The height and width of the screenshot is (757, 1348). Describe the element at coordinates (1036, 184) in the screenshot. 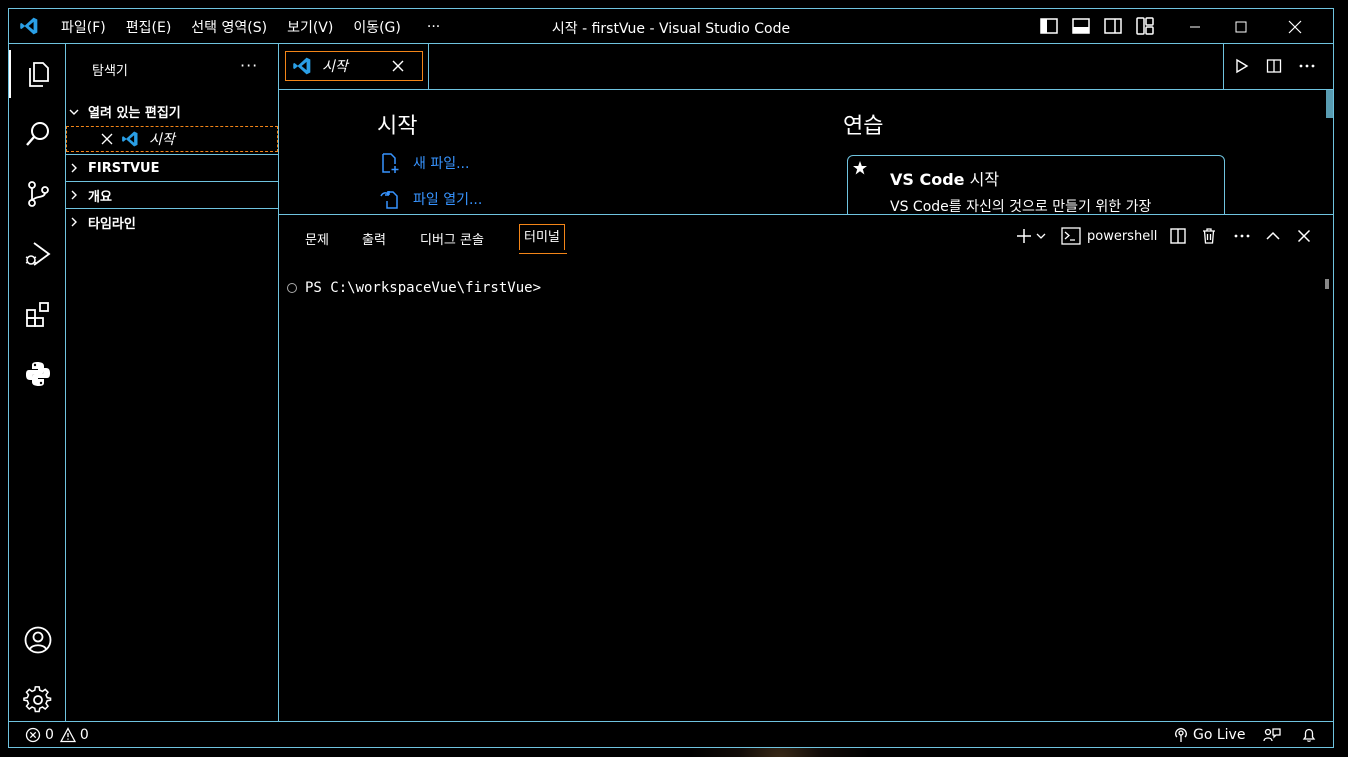

I see `walkthrough-card: VS Code 시작 VS Code를 자신의 것으로 만들기 위한 가장` at that location.